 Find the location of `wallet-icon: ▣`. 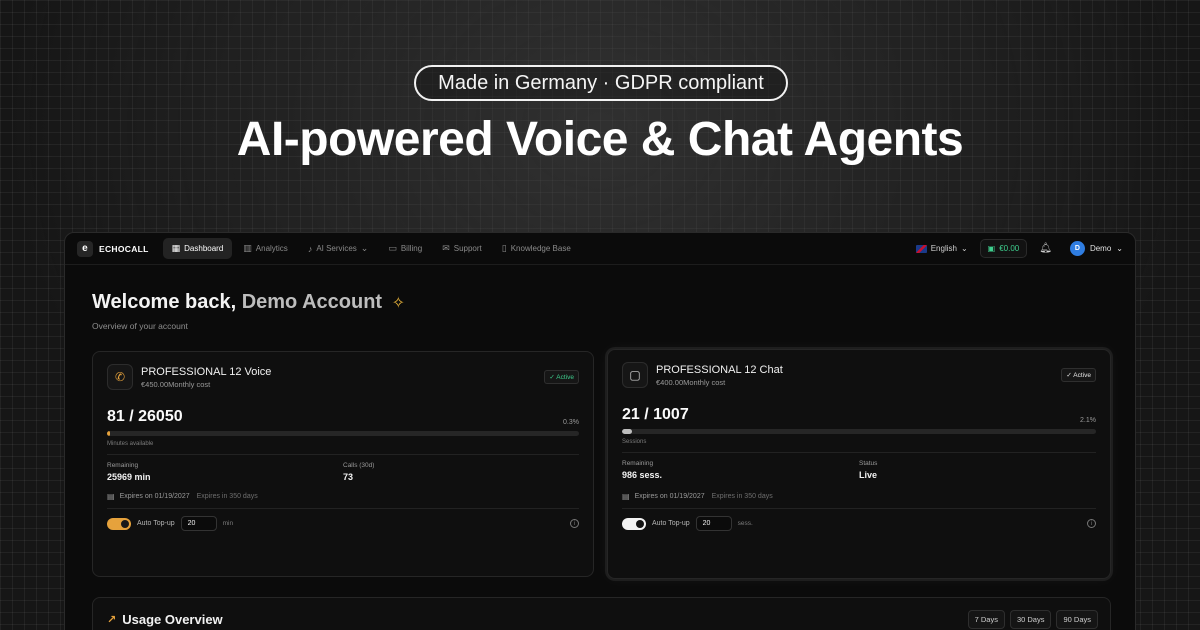

wallet-icon: ▣ is located at coordinates (991, 248).